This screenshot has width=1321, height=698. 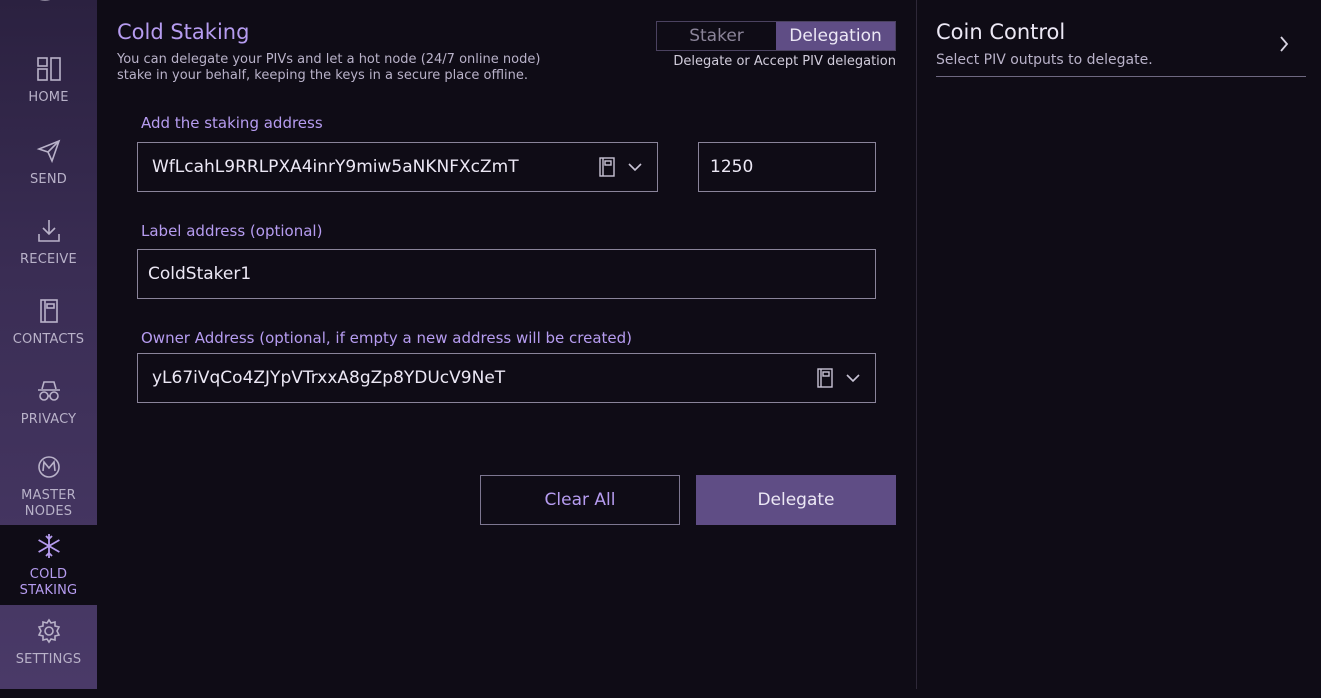 What do you see at coordinates (48, 631) in the screenshot?
I see `gear-icon` at bounding box center [48, 631].